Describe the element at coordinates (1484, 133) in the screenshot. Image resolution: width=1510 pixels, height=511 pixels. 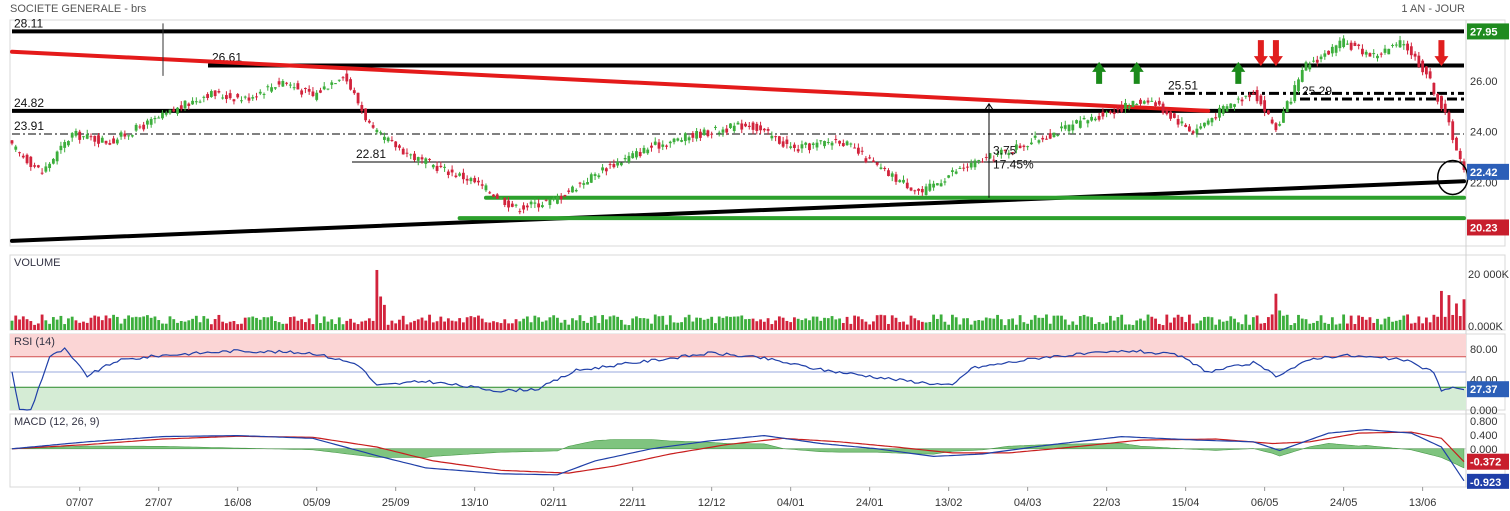
I see `price-tick-label: 24.00` at that location.